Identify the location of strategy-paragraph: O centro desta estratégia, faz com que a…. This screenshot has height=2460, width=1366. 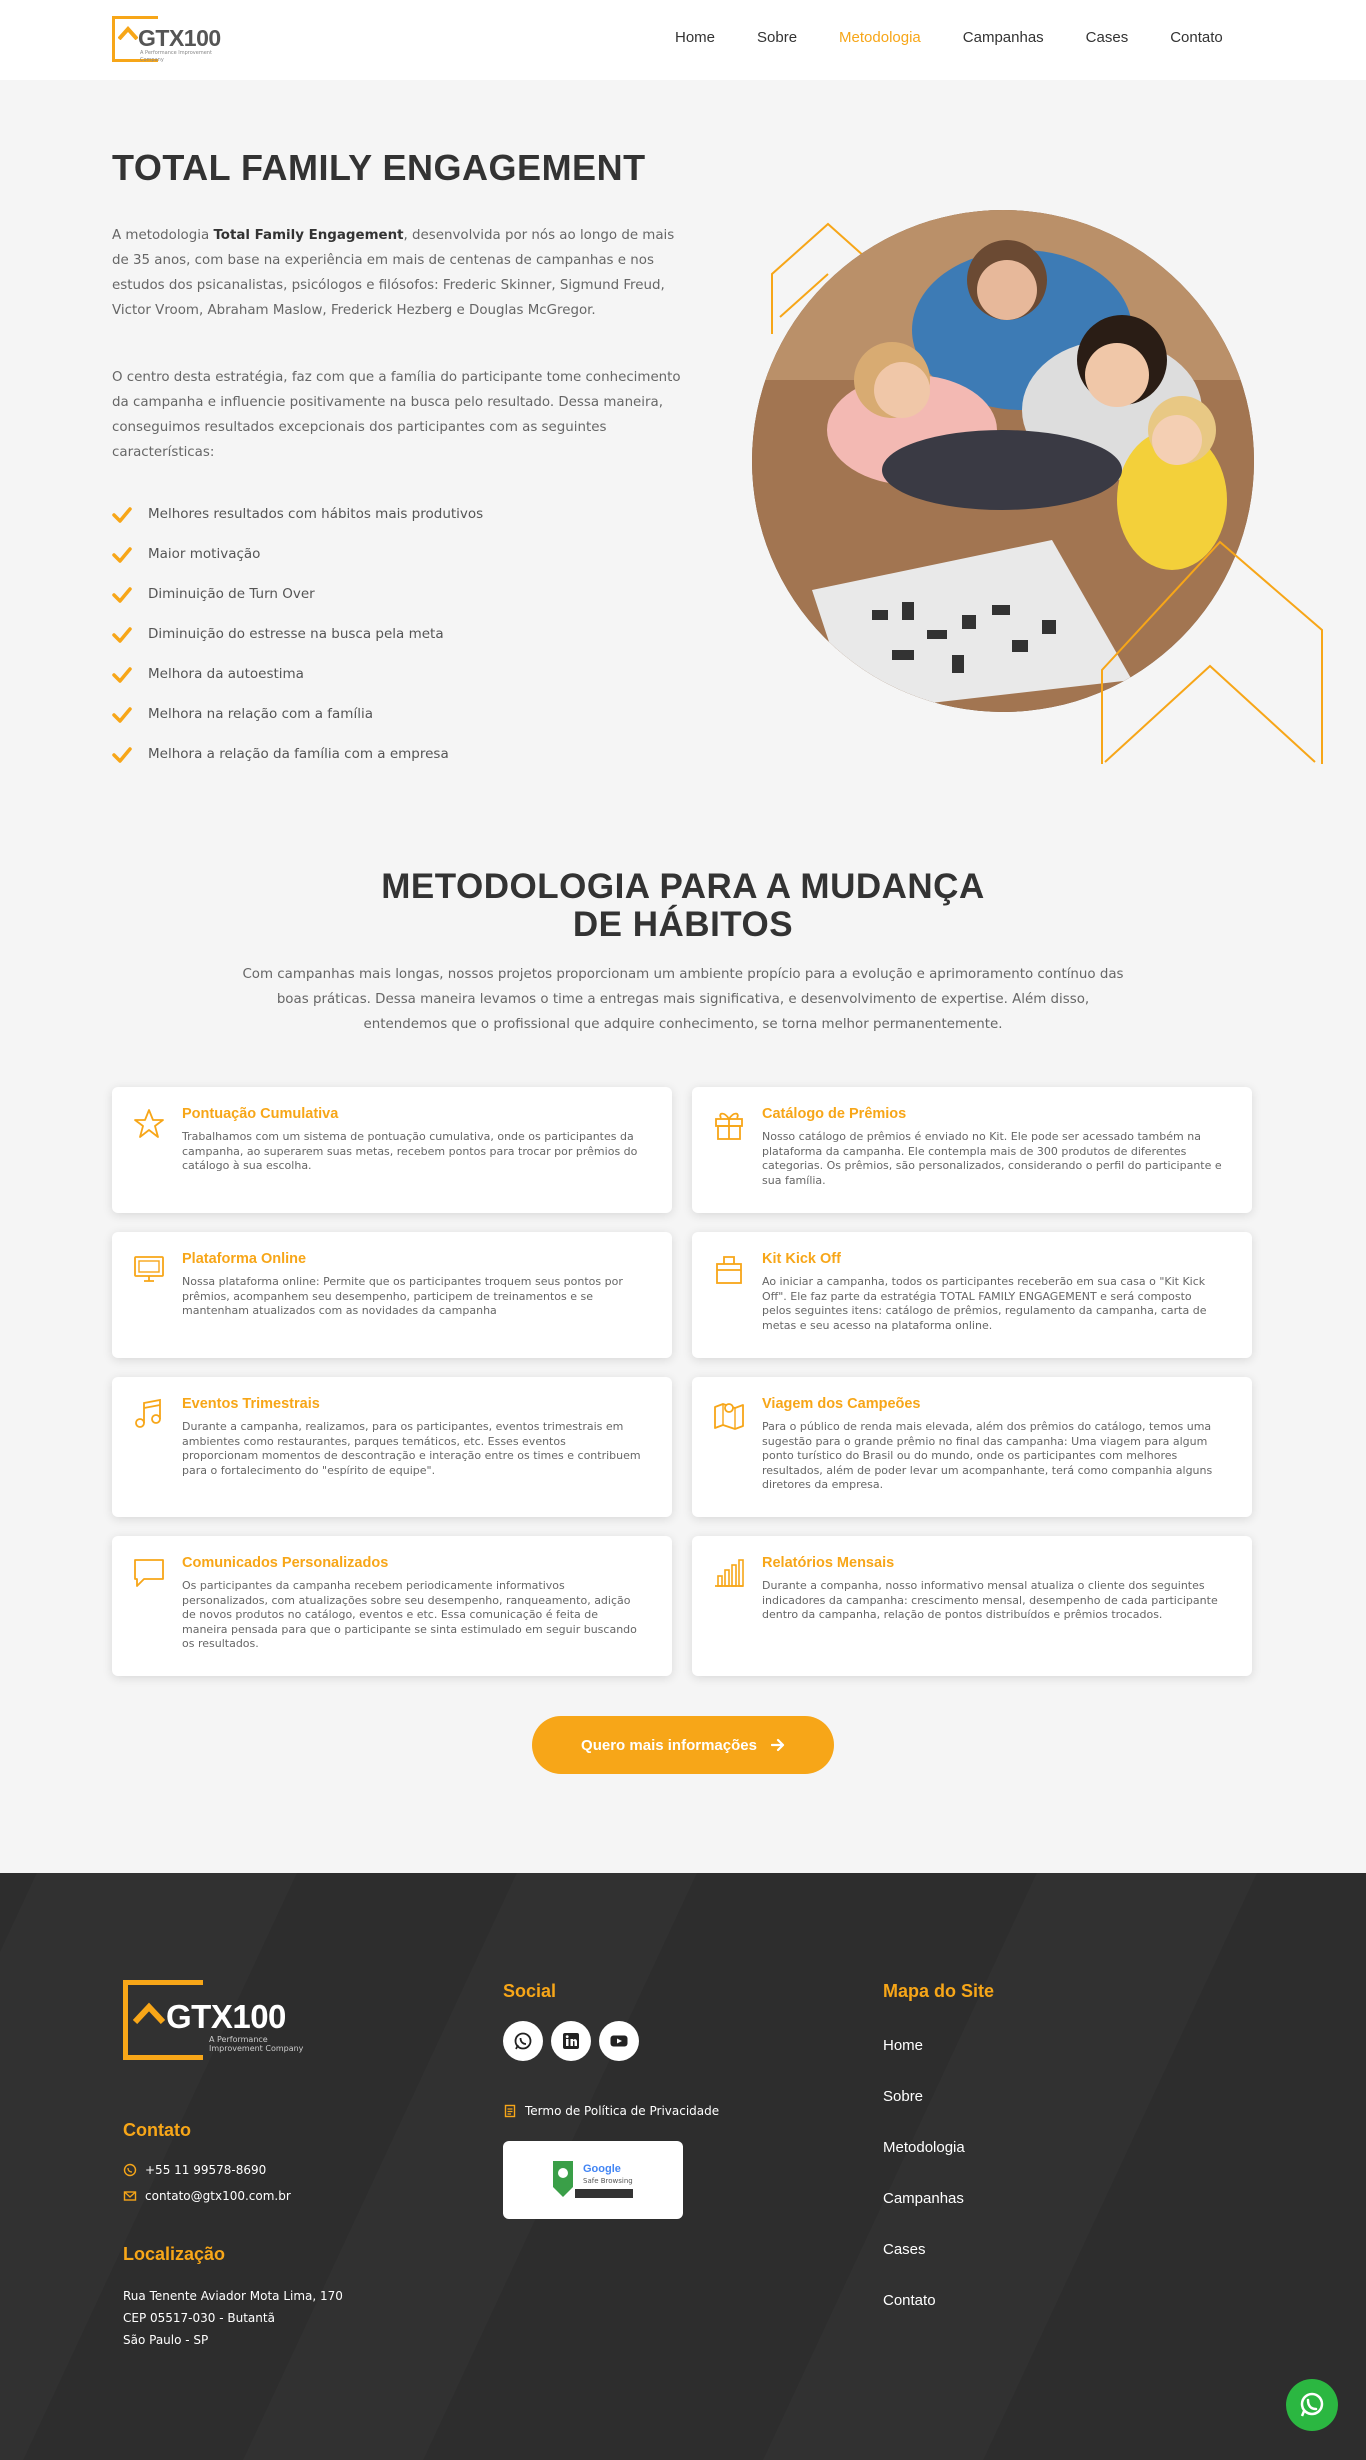
(396, 415).